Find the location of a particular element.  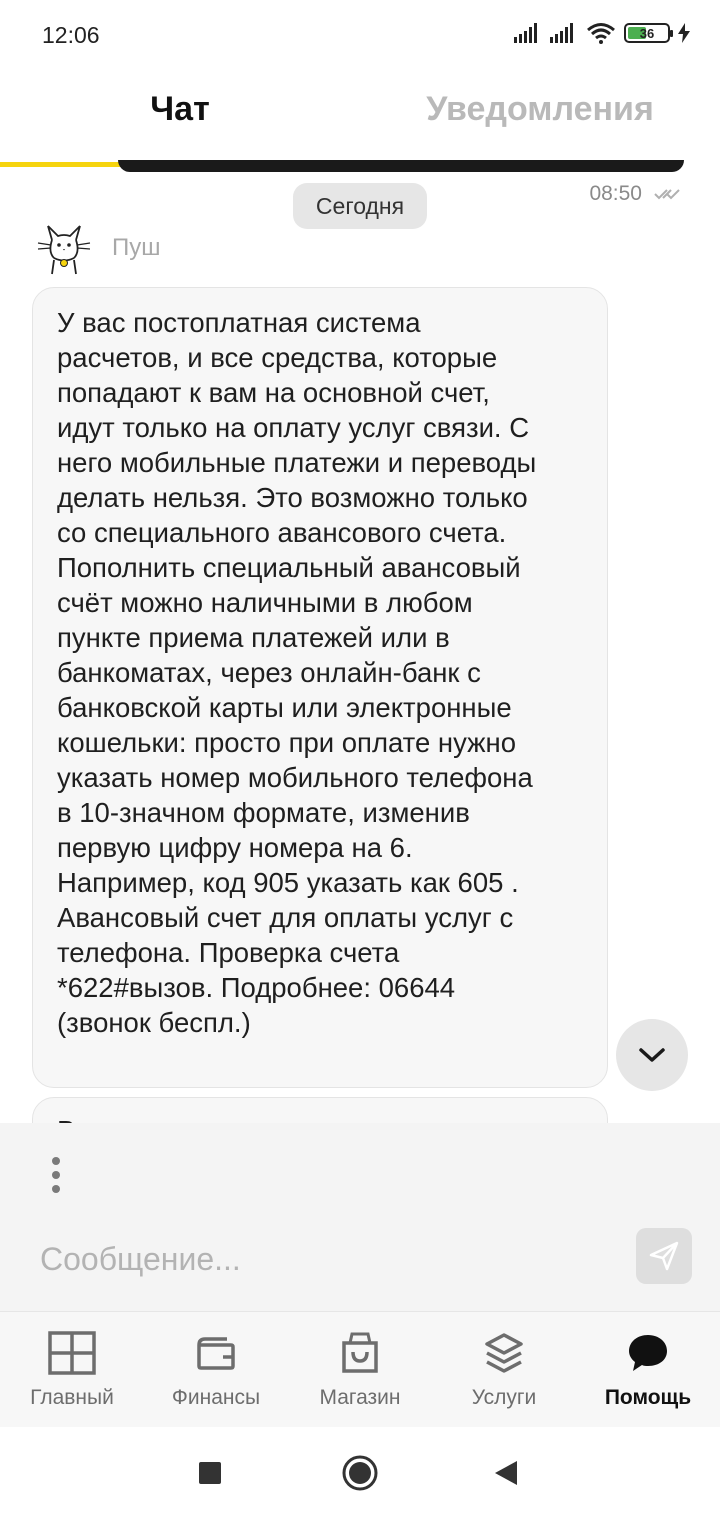

tab-bar: Чат Уведомления is located at coordinates (360, 118).